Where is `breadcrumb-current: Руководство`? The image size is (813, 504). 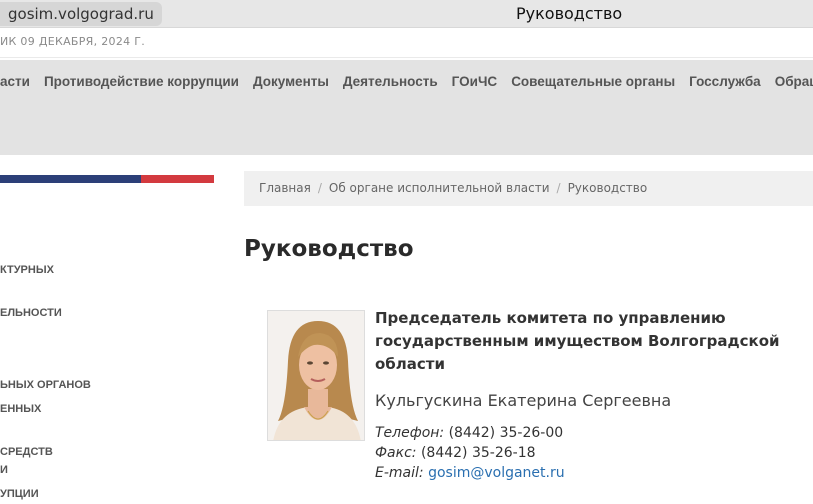 breadcrumb-current: Руководство is located at coordinates (607, 188).